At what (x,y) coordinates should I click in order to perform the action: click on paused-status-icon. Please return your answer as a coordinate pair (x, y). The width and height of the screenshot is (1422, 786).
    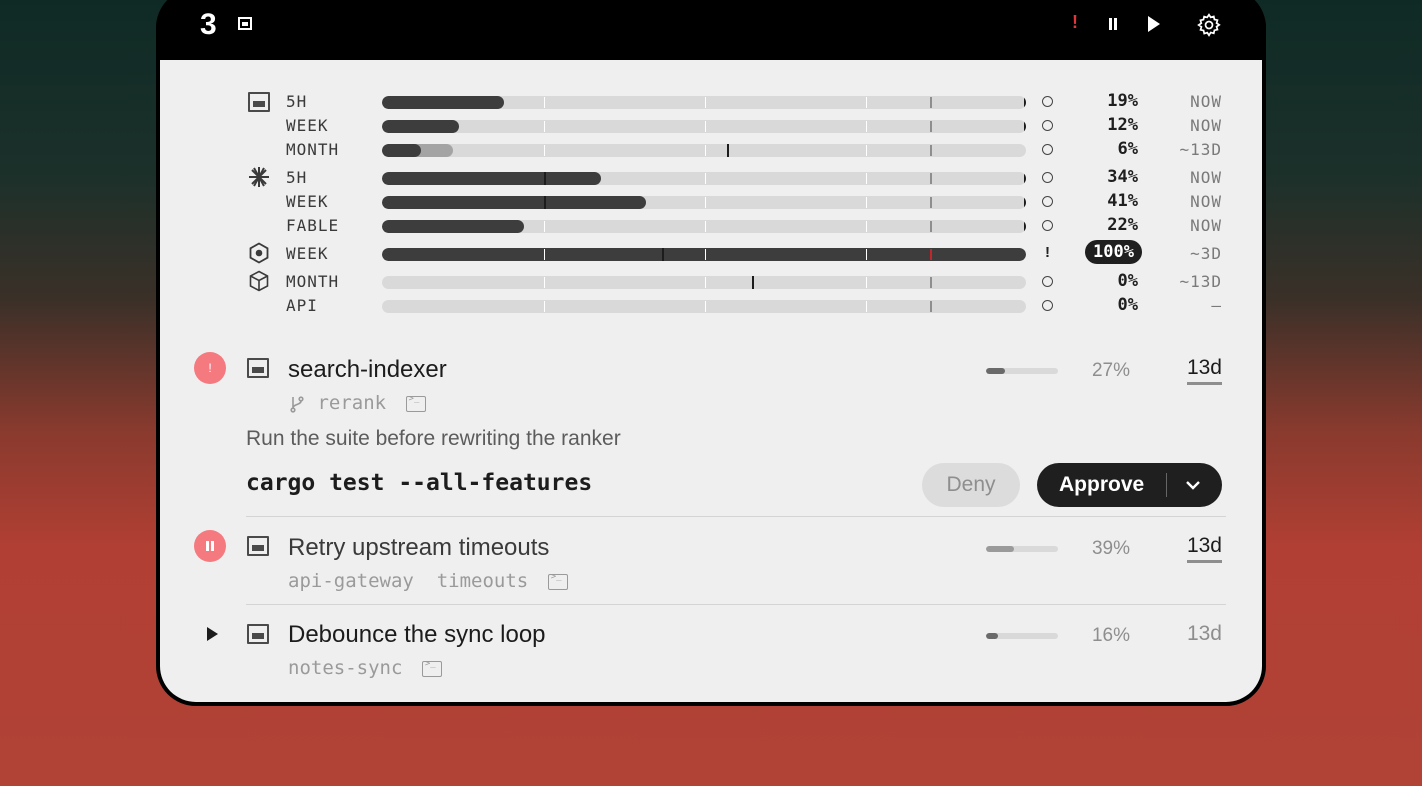
    Looking at the image, I should click on (210, 546).